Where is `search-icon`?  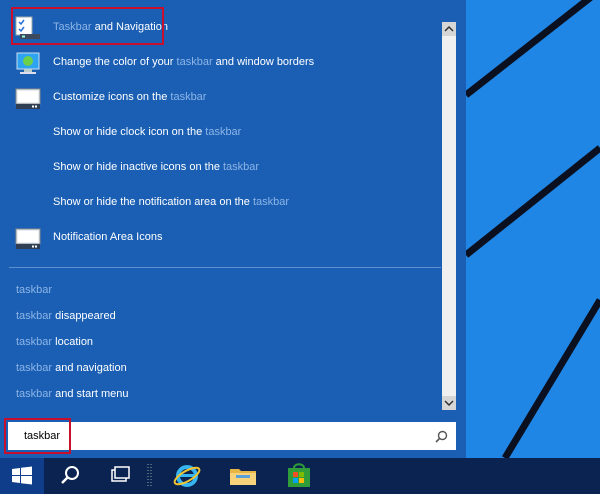
search-icon is located at coordinates (70, 475).